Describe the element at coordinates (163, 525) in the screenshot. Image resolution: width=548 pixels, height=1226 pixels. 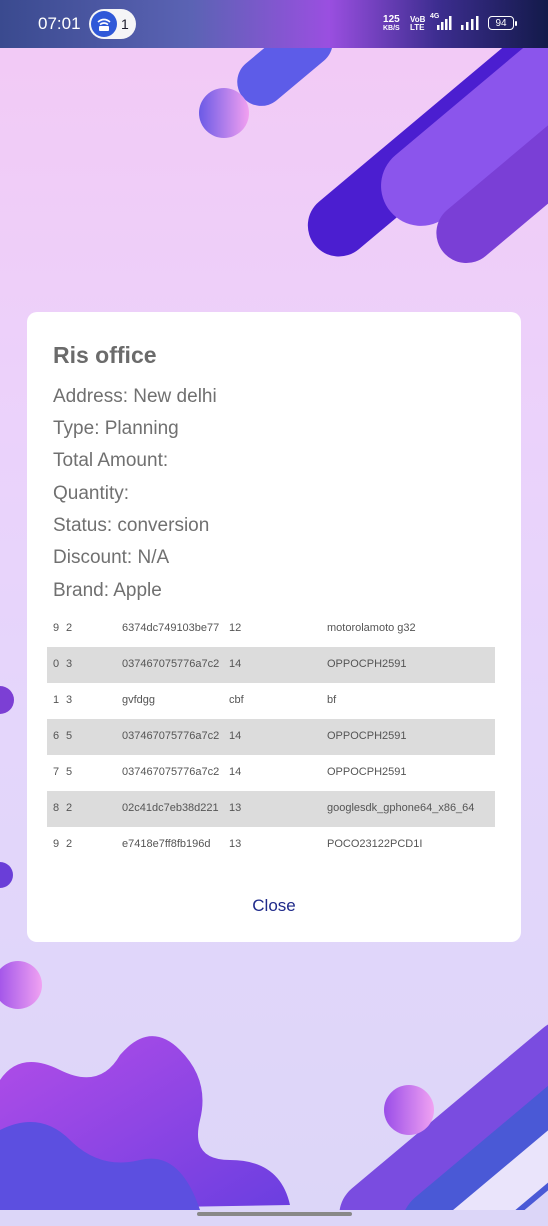
I see `status-value: conversion` at that location.